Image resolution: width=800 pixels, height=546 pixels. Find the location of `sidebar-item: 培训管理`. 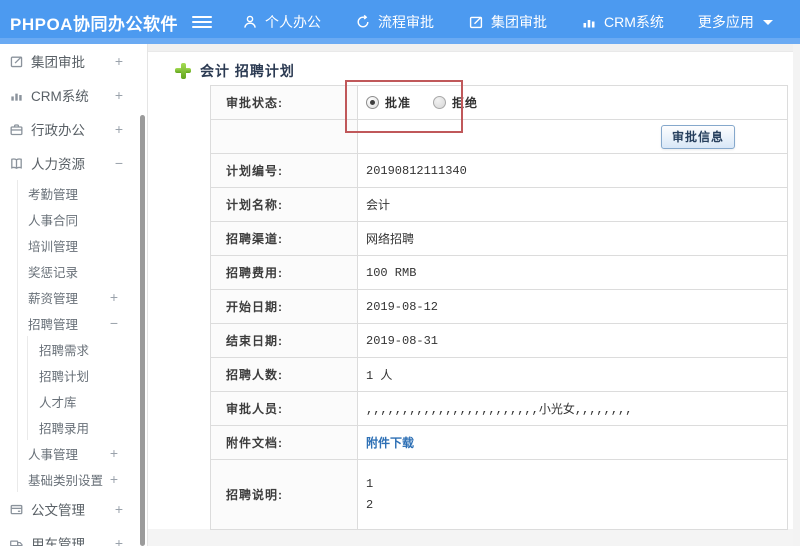

sidebar-item: 培训管理 is located at coordinates (73, 245).